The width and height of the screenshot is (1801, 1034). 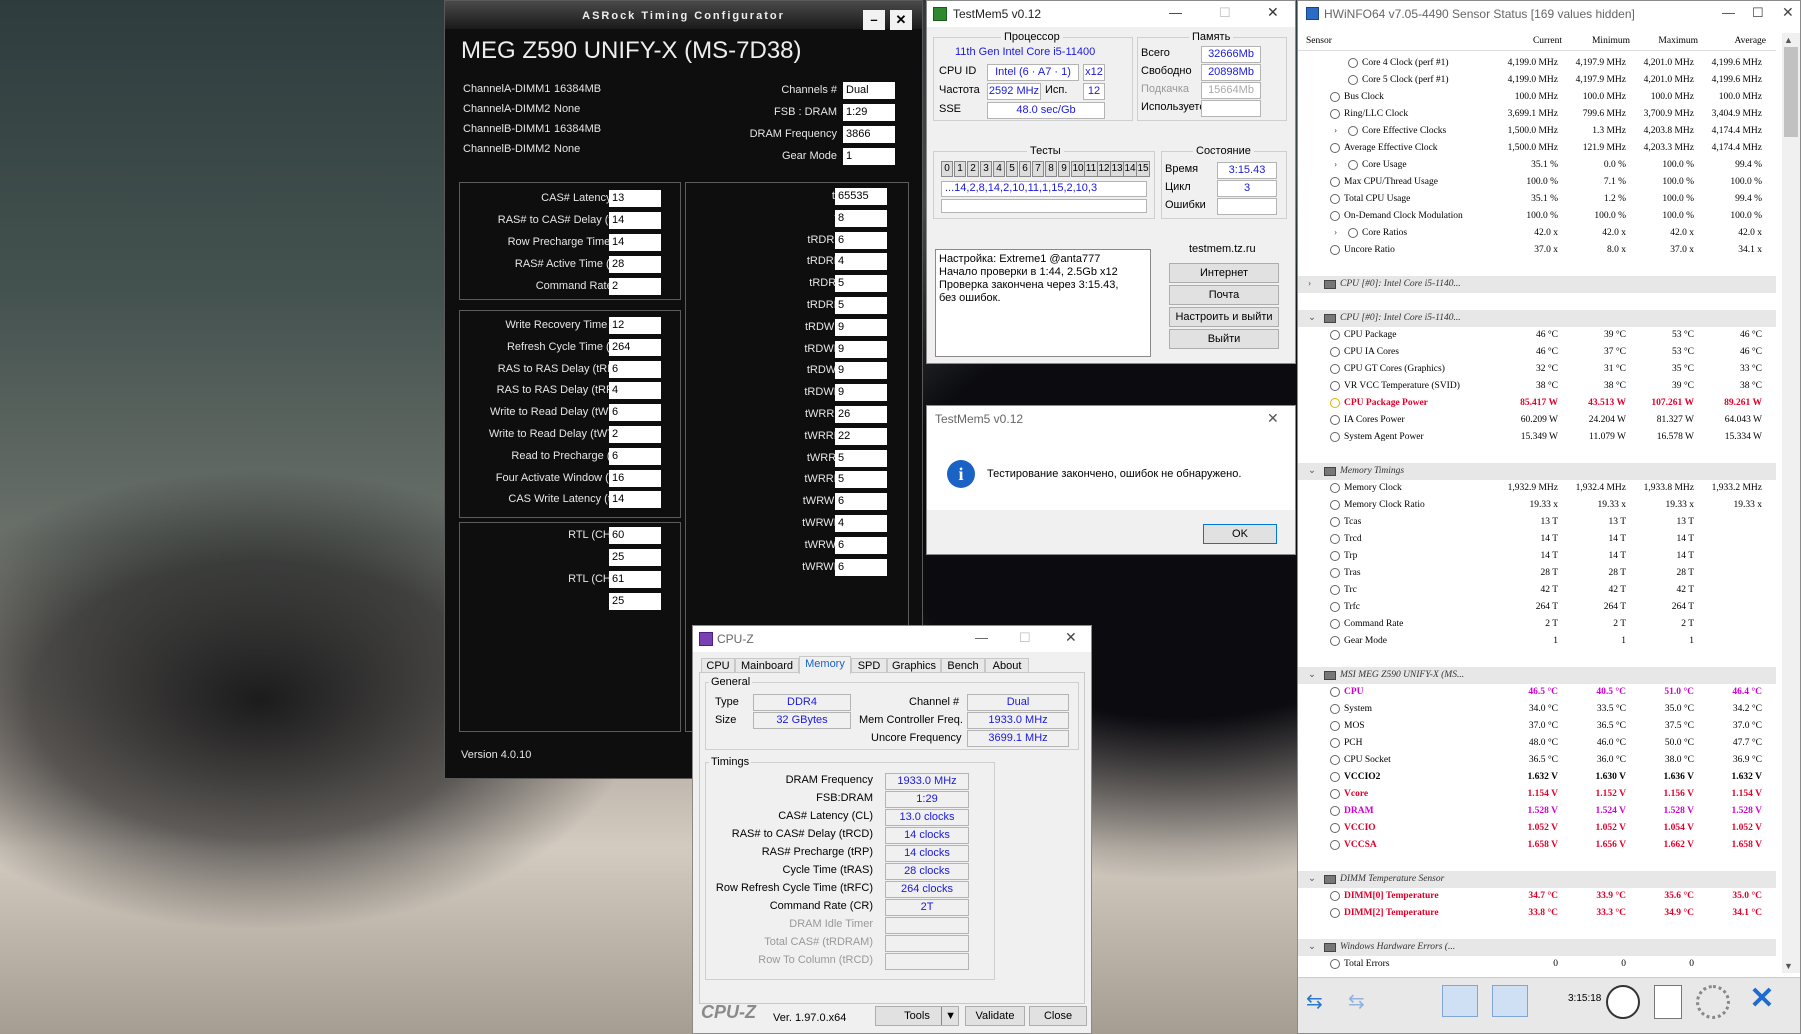 I want to click on network-icon, so click(x=1510, y=1001).